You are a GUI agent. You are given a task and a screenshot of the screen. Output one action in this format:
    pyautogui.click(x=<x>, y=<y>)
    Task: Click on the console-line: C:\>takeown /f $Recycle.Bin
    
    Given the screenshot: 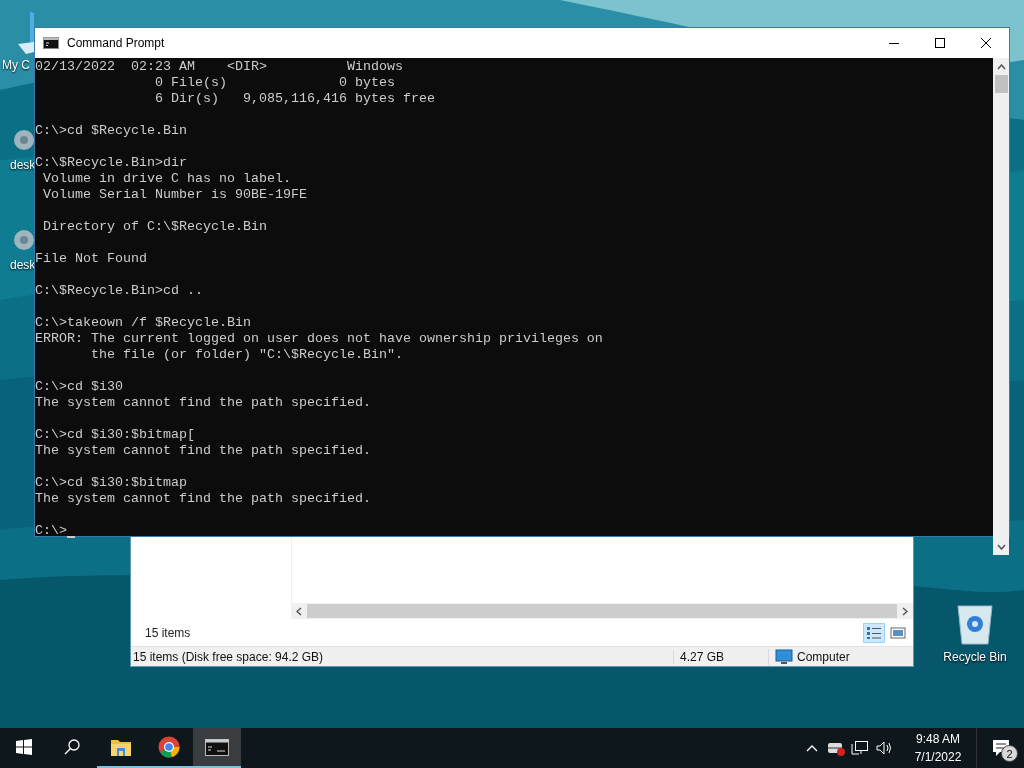 What is the action you would take?
    pyautogui.click(x=143, y=323)
    